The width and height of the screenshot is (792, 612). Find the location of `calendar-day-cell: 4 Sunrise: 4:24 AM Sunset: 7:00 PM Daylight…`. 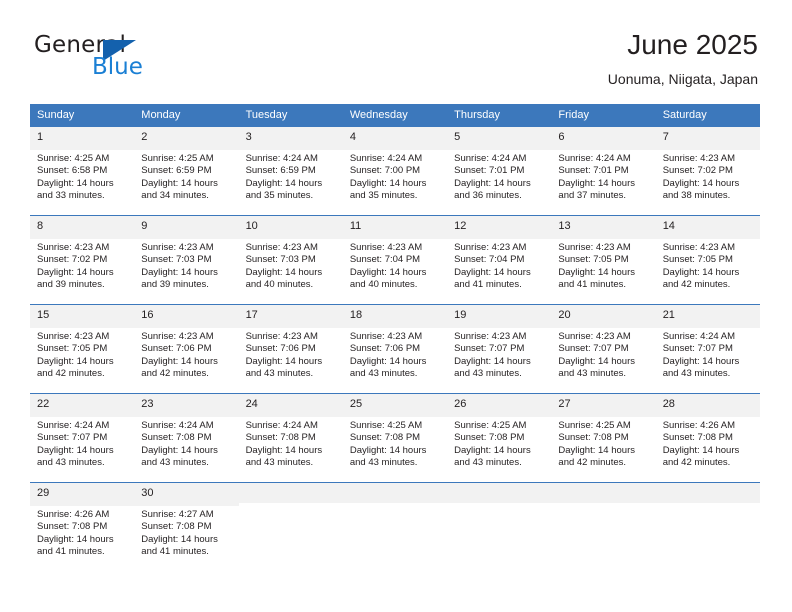

calendar-day-cell: 4 Sunrise: 4:24 AM Sunset: 7:00 PM Daylight… is located at coordinates (395, 171).